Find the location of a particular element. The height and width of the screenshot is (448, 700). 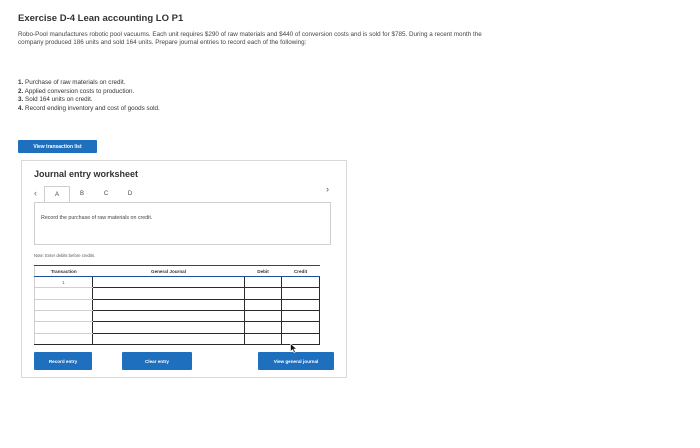

page-title: Exercise D-4 Lean accounting LO P1 is located at coordinates (101, 18).